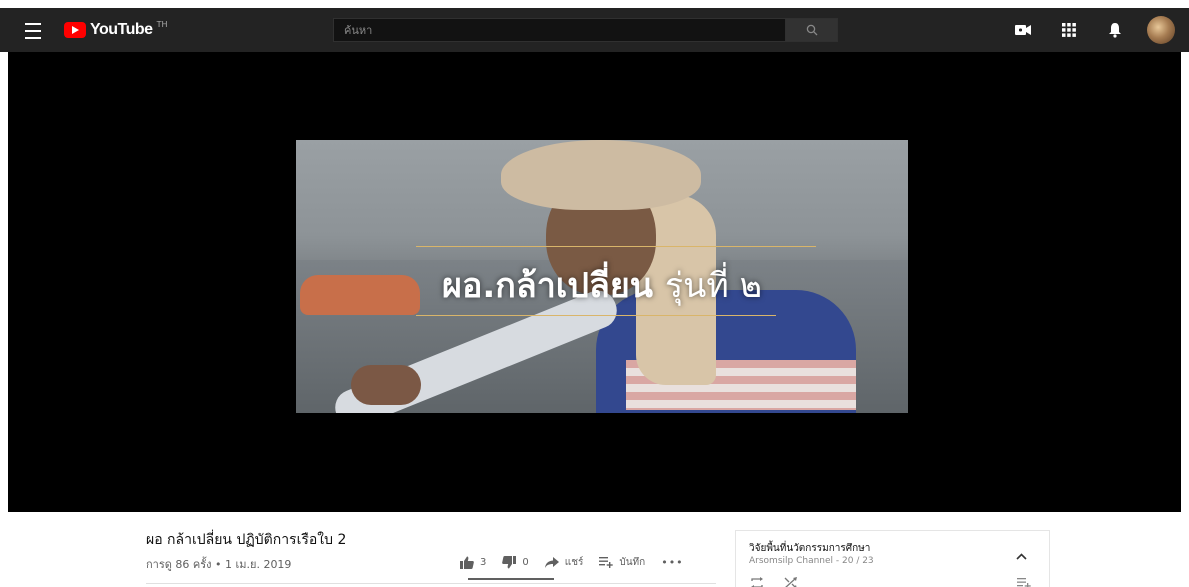  I want to click on video-overlay-title: ผอ.กล้าเปลี่ยน รุ่นที่ ๒, so click(602, 285).